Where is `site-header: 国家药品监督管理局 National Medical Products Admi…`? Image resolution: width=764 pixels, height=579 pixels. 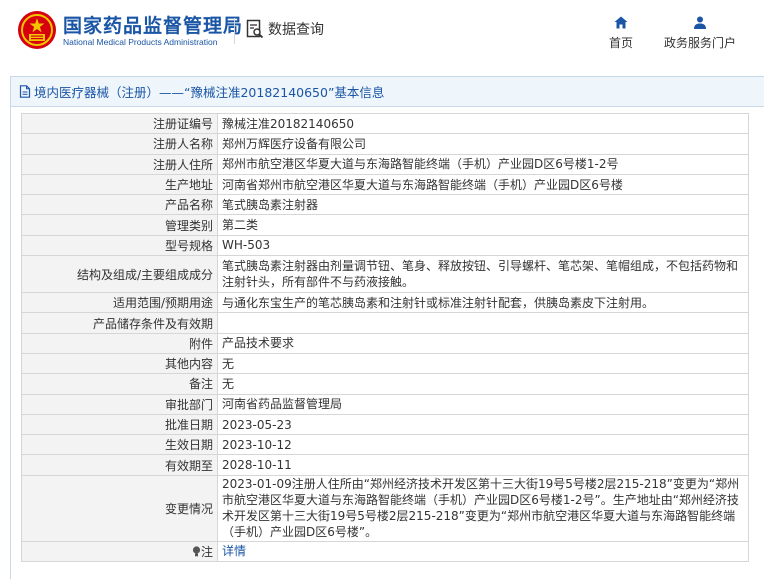
site-header: 国家药品监督管理局 National Medical Products Admi… is located at coordinates (382, 33).